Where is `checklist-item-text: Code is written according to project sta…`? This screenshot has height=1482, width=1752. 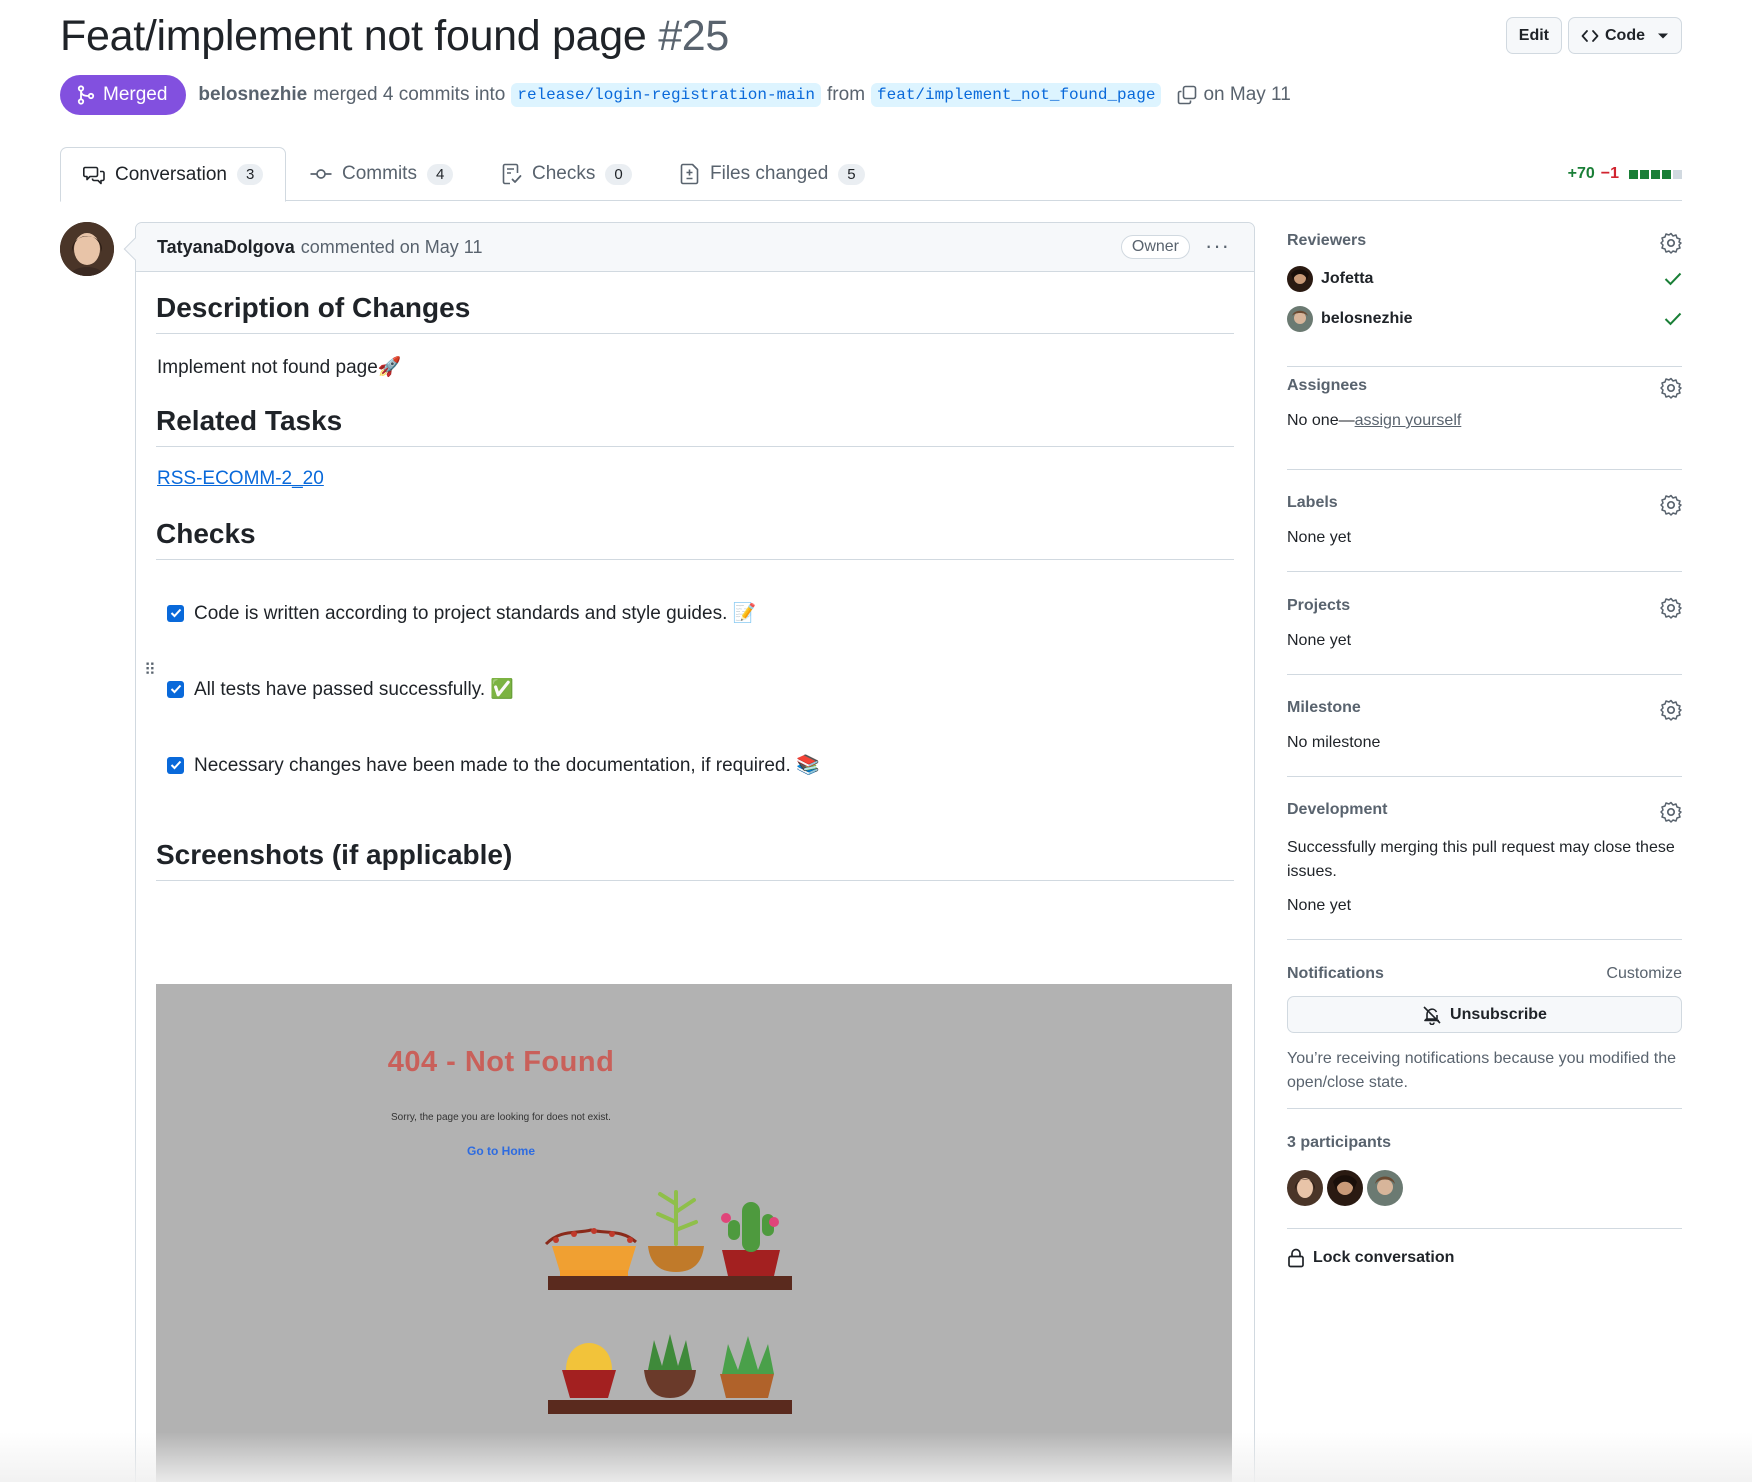
checklist-item-text: Code is written according to project sta… is located at coordinates (475, 613).